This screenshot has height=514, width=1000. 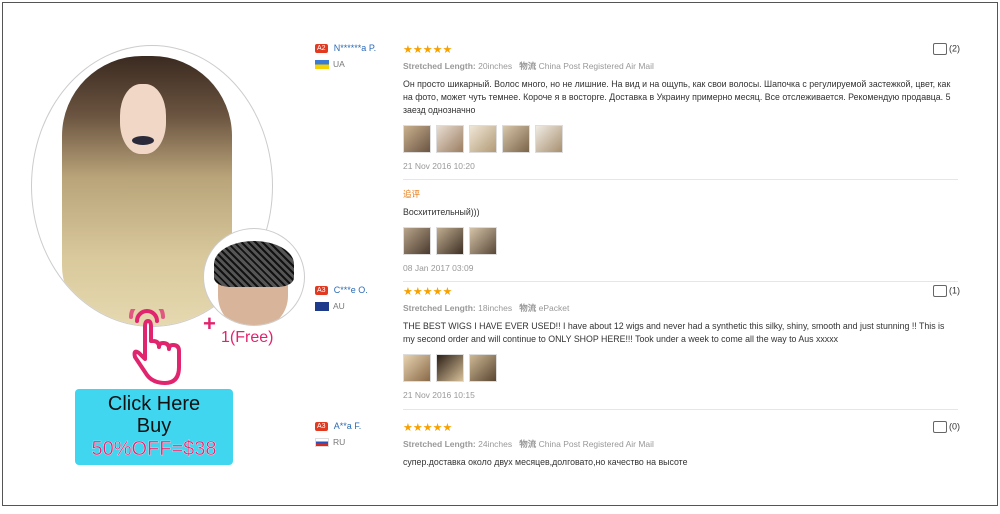 What do you see at coordinates (339, 306) in the screenshot?
I see `country-code: AU` at bounding box center [339, 306].